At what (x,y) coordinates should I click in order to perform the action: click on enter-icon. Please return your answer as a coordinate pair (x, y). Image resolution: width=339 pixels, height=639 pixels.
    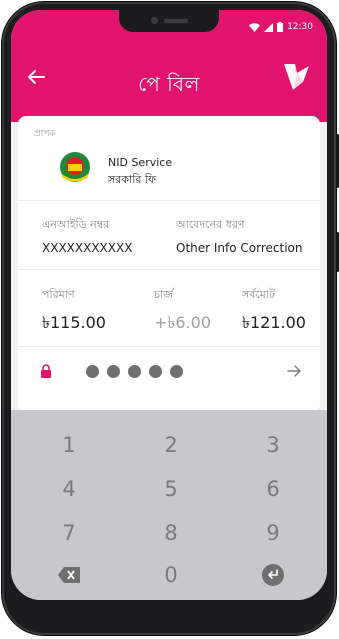
    Looking at the image, I should click on (273, 575).